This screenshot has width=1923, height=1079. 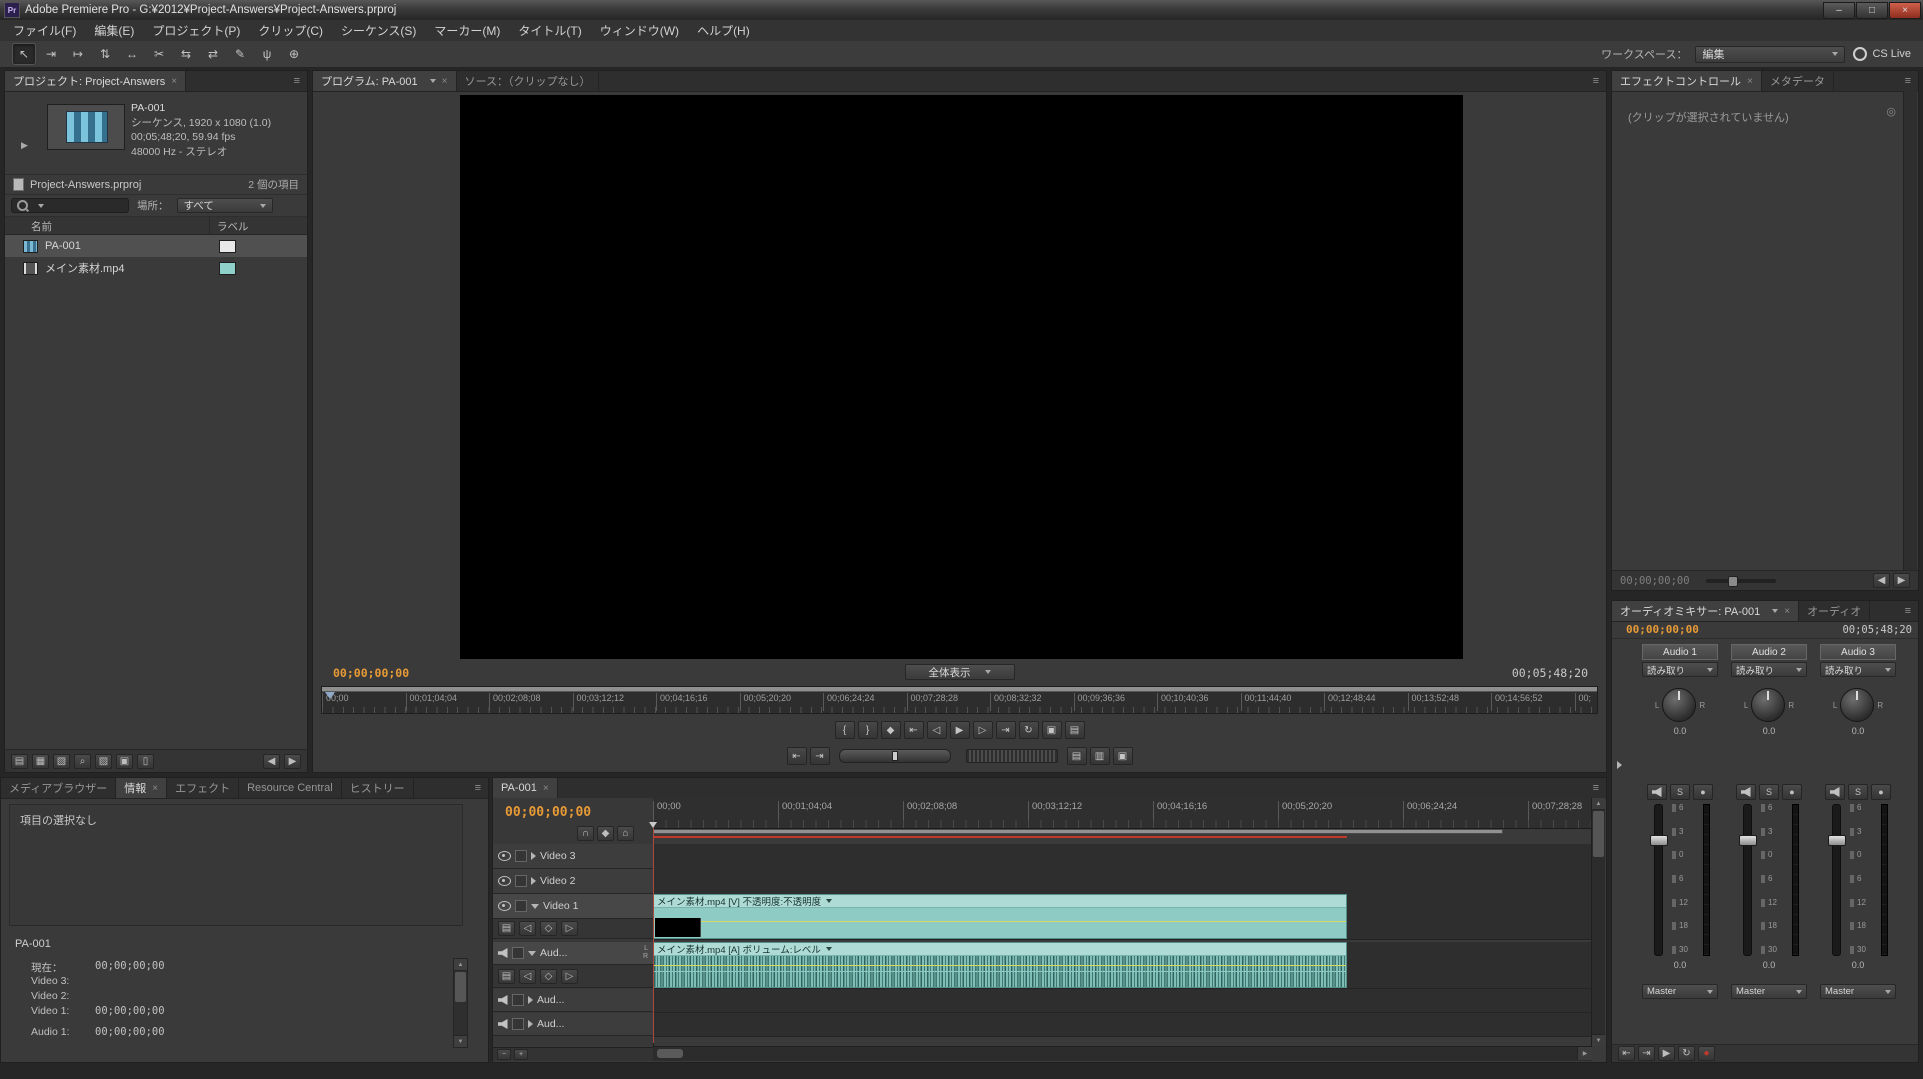 What do you see at coordinates (890, 730) in the screenshot?
I see `add-marker-button: ◆` at bounding box center [890, 730].